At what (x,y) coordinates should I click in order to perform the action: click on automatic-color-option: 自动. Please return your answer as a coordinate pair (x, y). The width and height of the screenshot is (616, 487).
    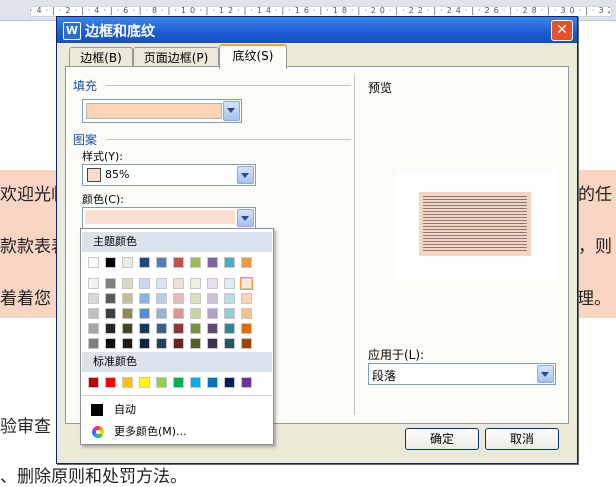
    Looking at the image, I should click on (177, 410).